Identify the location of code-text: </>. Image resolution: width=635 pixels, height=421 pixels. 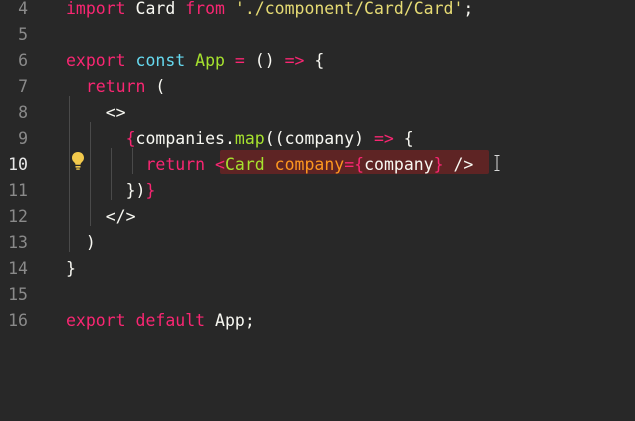
(101, 217).